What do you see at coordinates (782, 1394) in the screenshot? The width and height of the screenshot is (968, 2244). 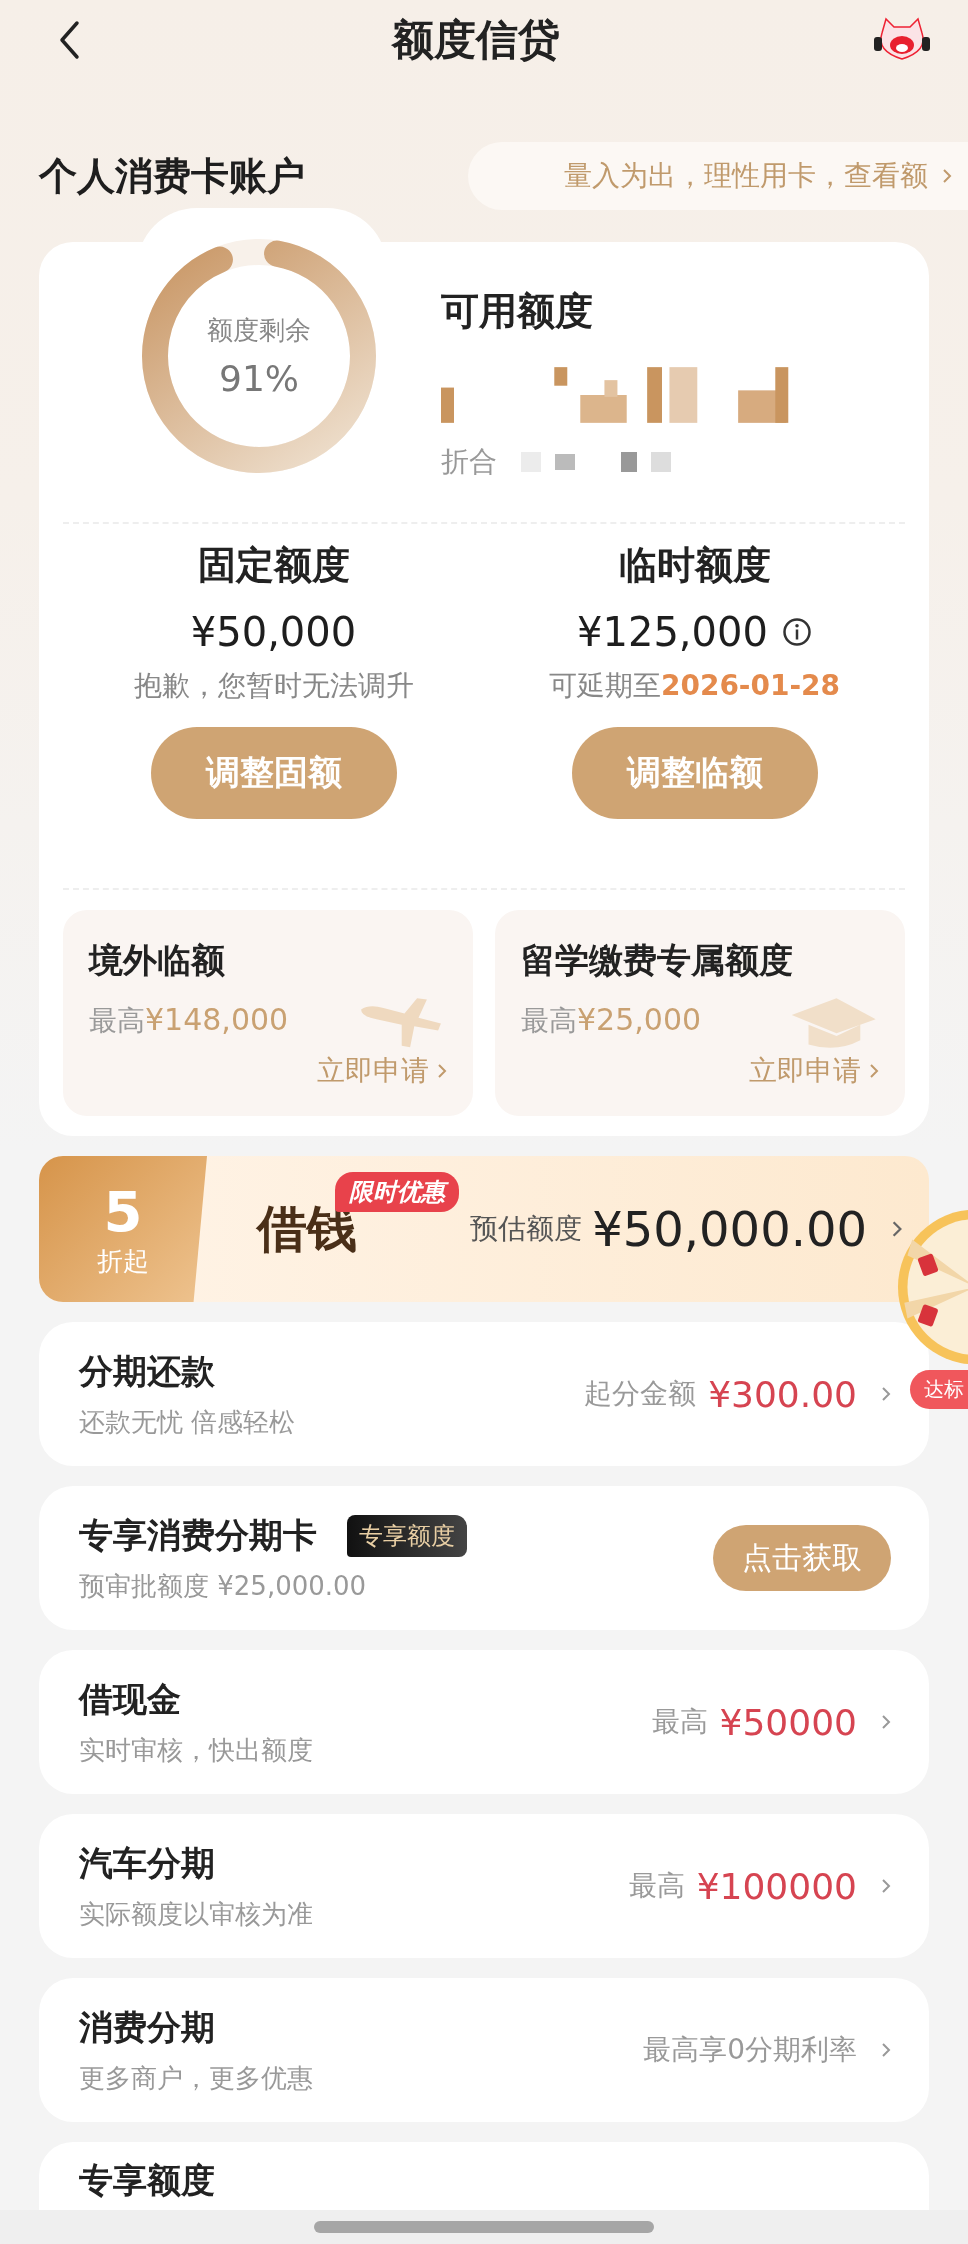 I see `value-amount: ¥300.00` at bounding box center [782, 1394].